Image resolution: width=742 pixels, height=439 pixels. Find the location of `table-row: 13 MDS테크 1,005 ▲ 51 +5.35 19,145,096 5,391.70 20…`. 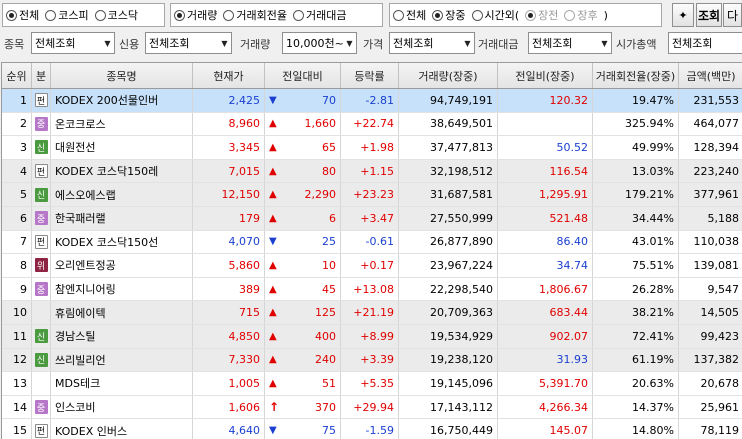

table-row: 13 MDS테크 1,005 ▲ 51 +5.35 19,145,096 5,391.70 20… is located at coordinates (372, 384).